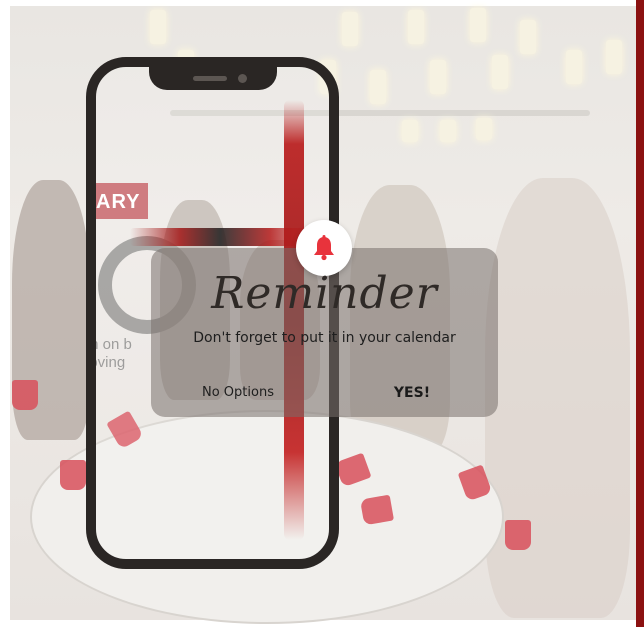 This screenshot has width=644, height=627. Describe the element at coordinates (238, 393) in the screenshot. I see `no-options-button: No Options` at that location.